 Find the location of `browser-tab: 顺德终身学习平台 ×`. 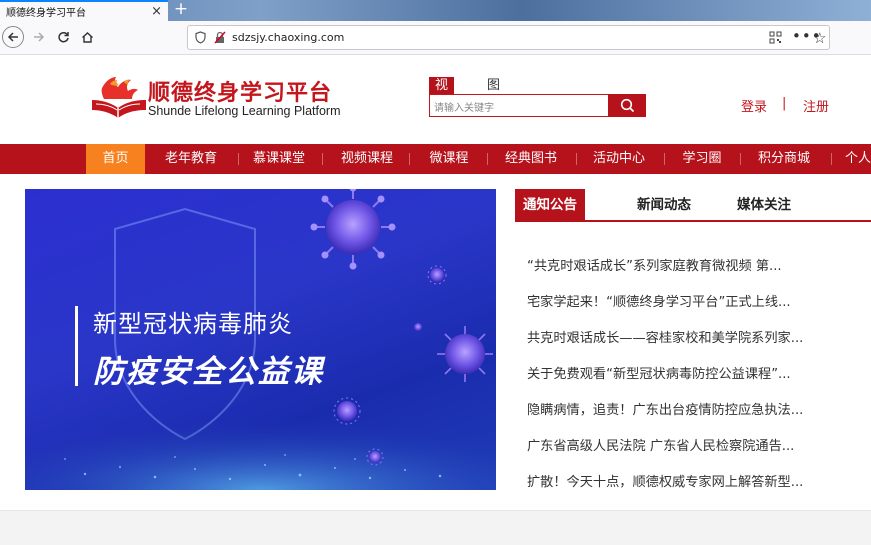

browser-tab: 顺德终身学习平台 × is located at coordinates (84, 10).